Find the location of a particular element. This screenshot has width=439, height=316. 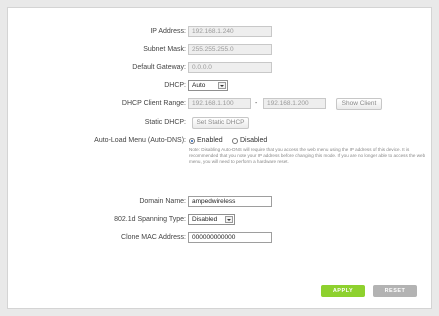

auto-dns-disabled-radio is located at coordinates (235, 141).